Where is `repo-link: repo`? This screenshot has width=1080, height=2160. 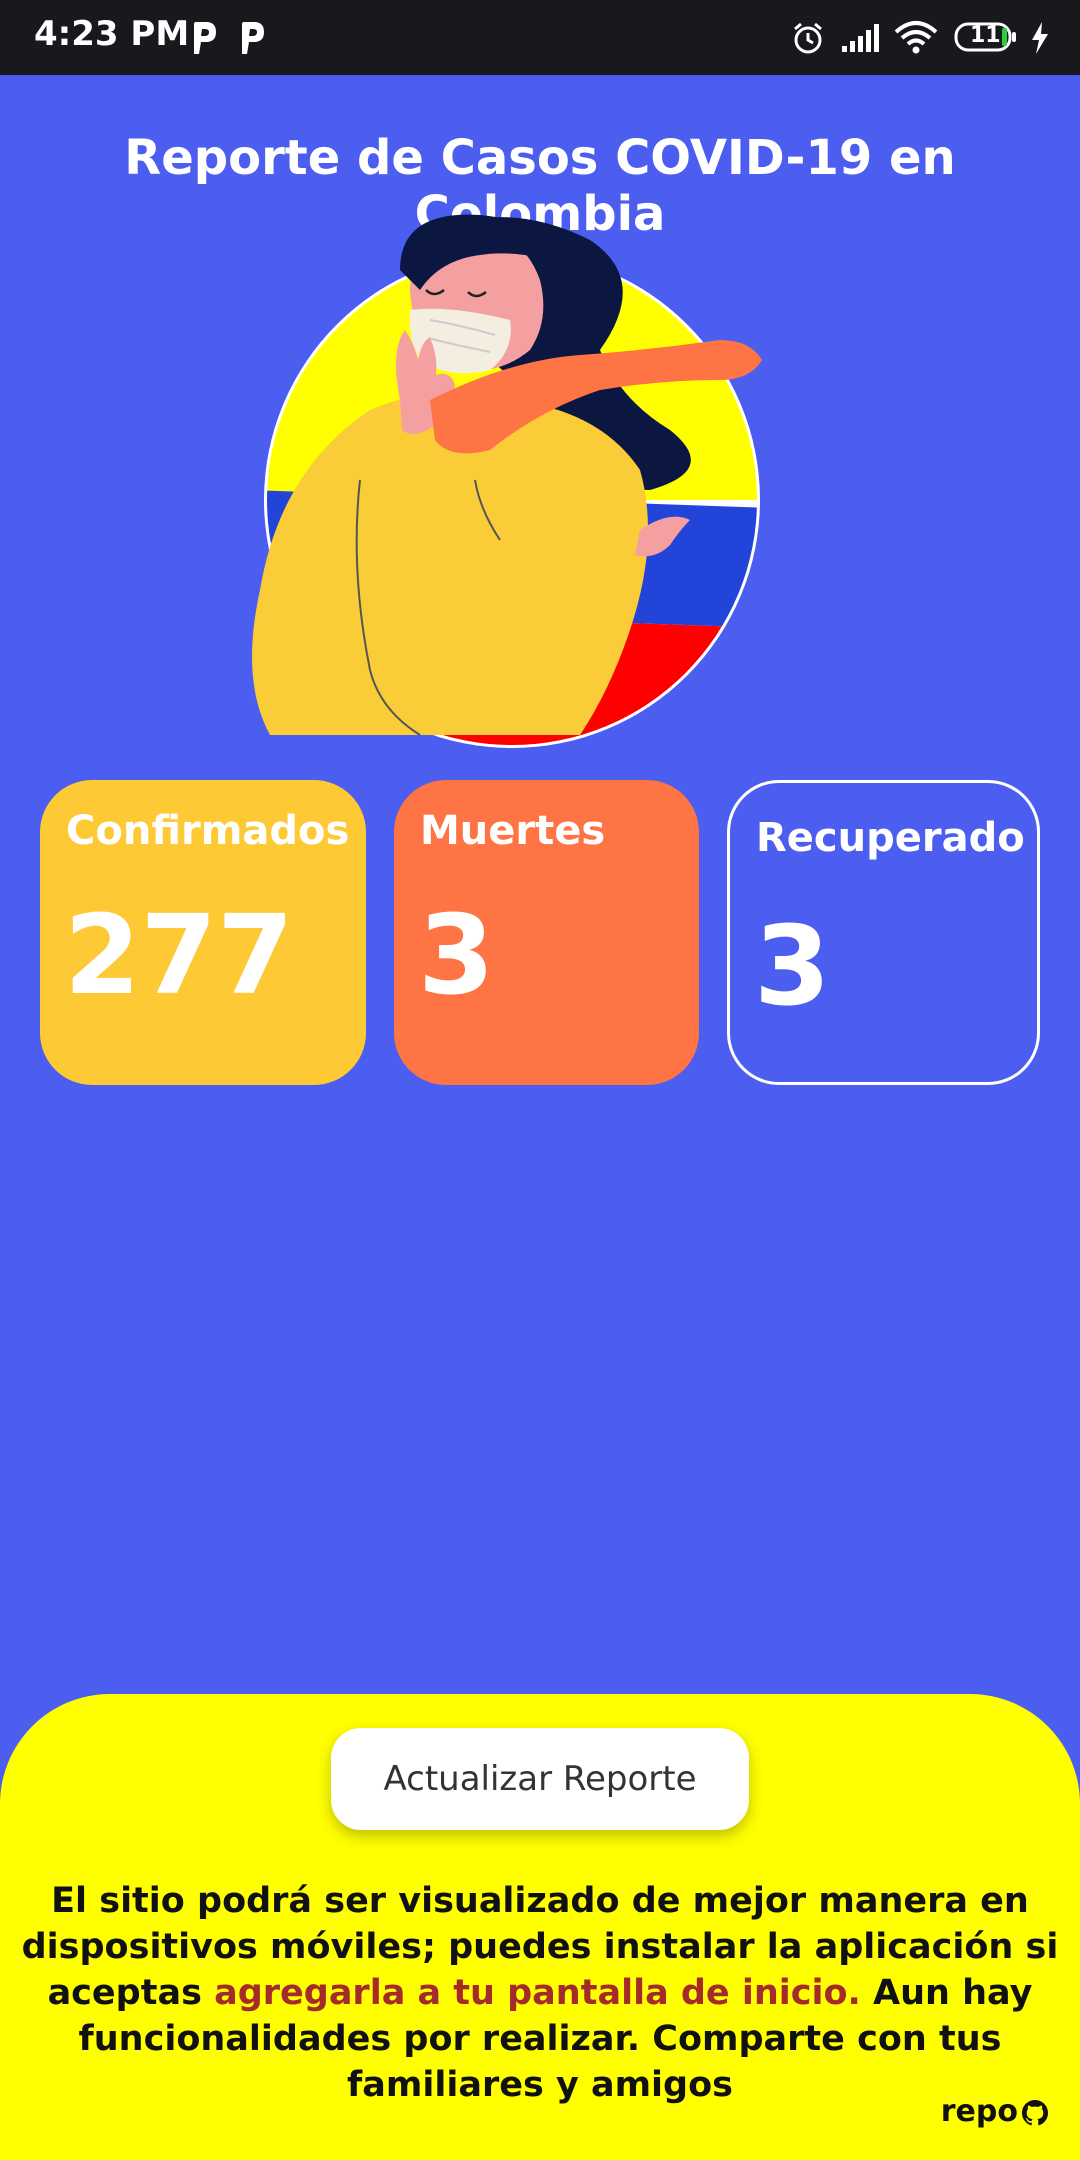
repo-link: repo is located at coordinates (995, 2111).